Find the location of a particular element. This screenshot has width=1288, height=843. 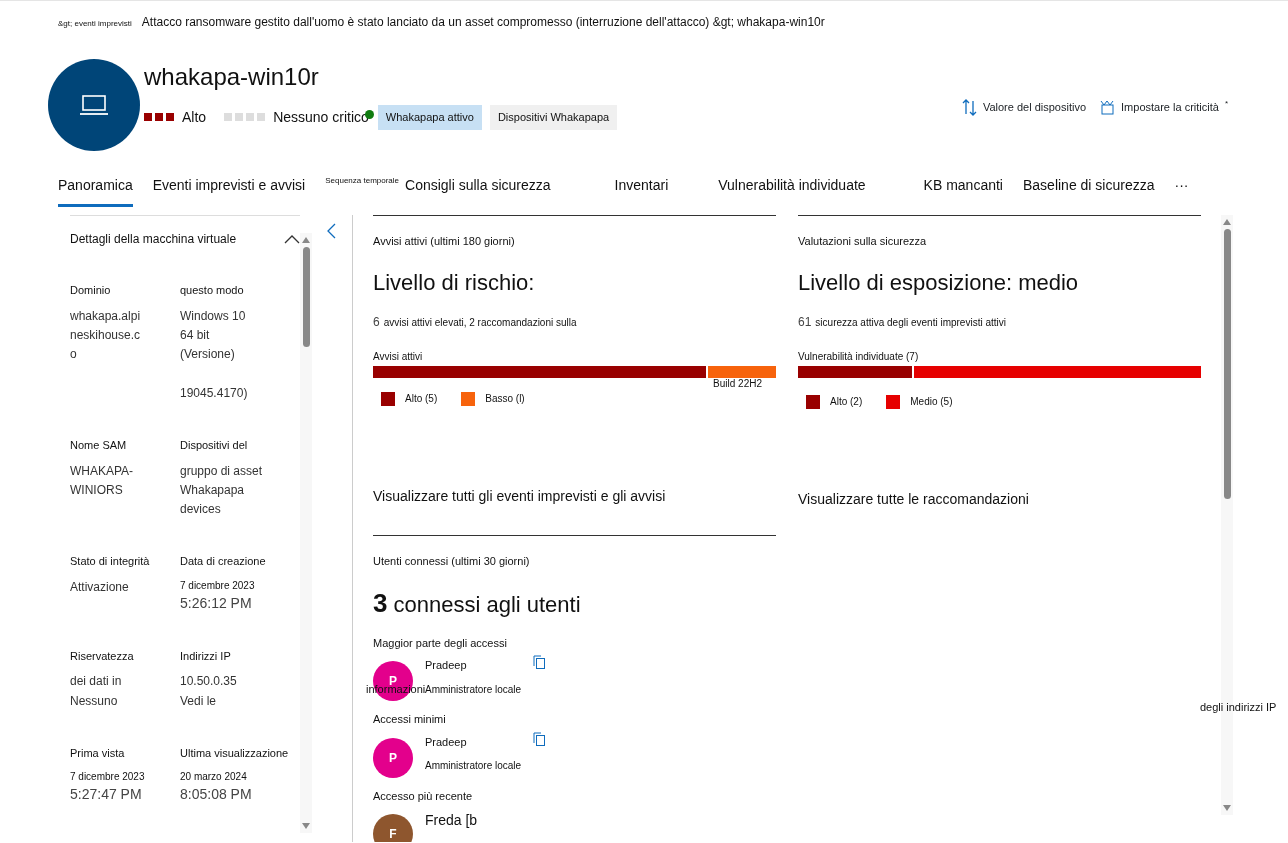

field-label: Indirizzi IP is located at coordinates (206, 656).